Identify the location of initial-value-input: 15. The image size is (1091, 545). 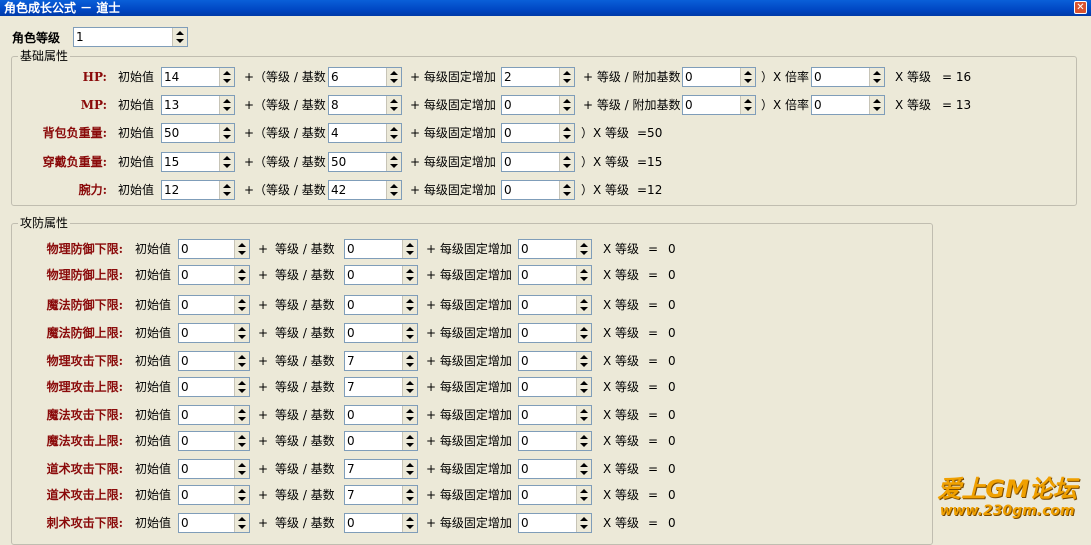
(198, 162).